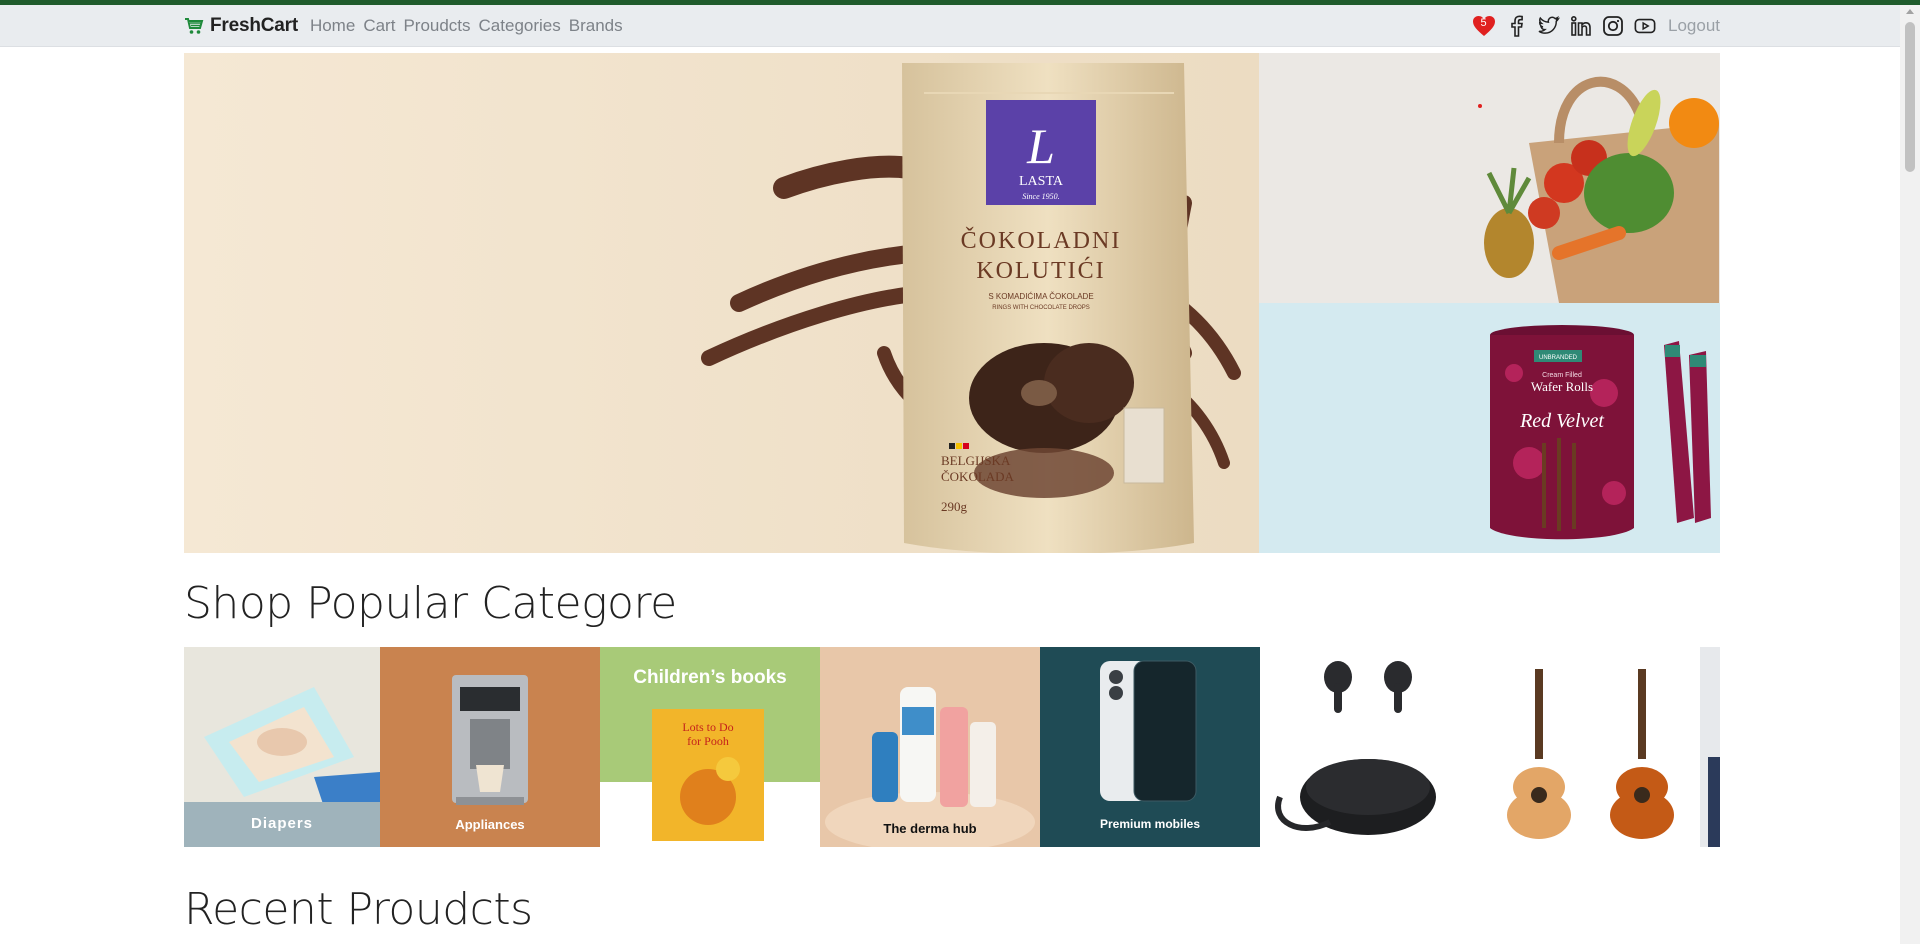 Image resolution: width=1920 pixels, height=944 pixels. Describe the element at coordinates (436, 26) in the screenshot. I see `nav-link-products: Proudcts` at that location.